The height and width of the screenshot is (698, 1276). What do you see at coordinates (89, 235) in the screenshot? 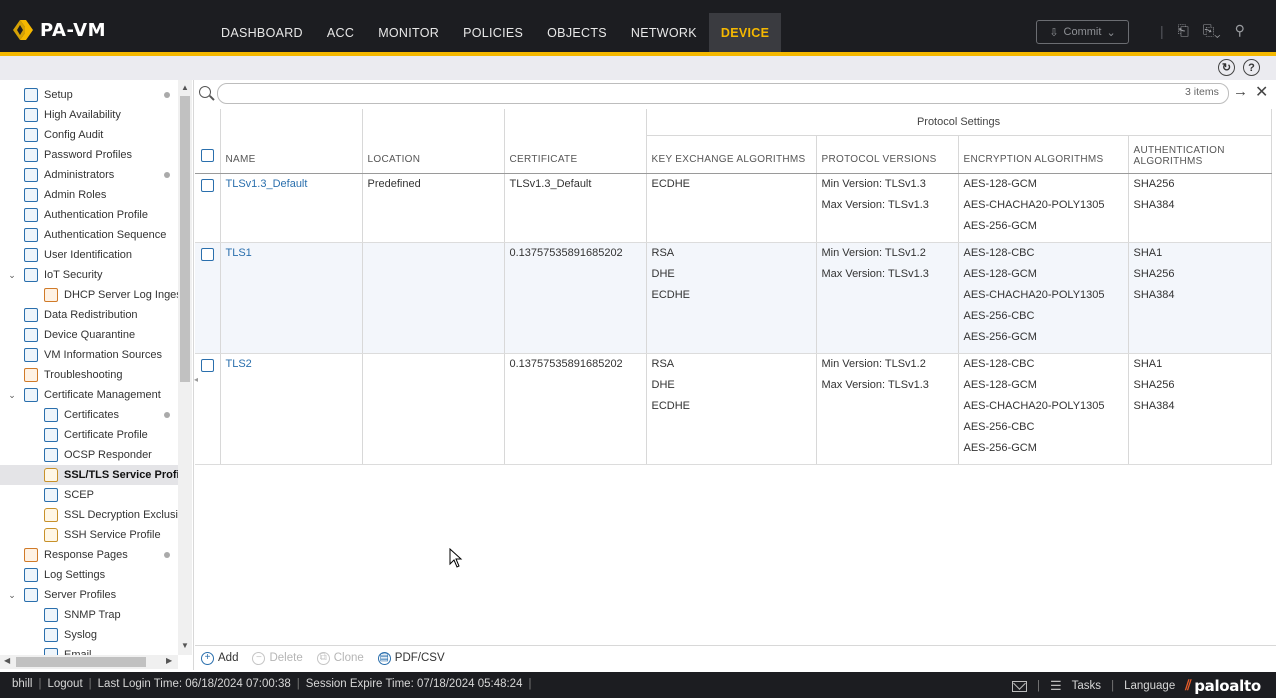
I see `sidebar-item: Authentication Sequence` at bounding box center [89, 235].